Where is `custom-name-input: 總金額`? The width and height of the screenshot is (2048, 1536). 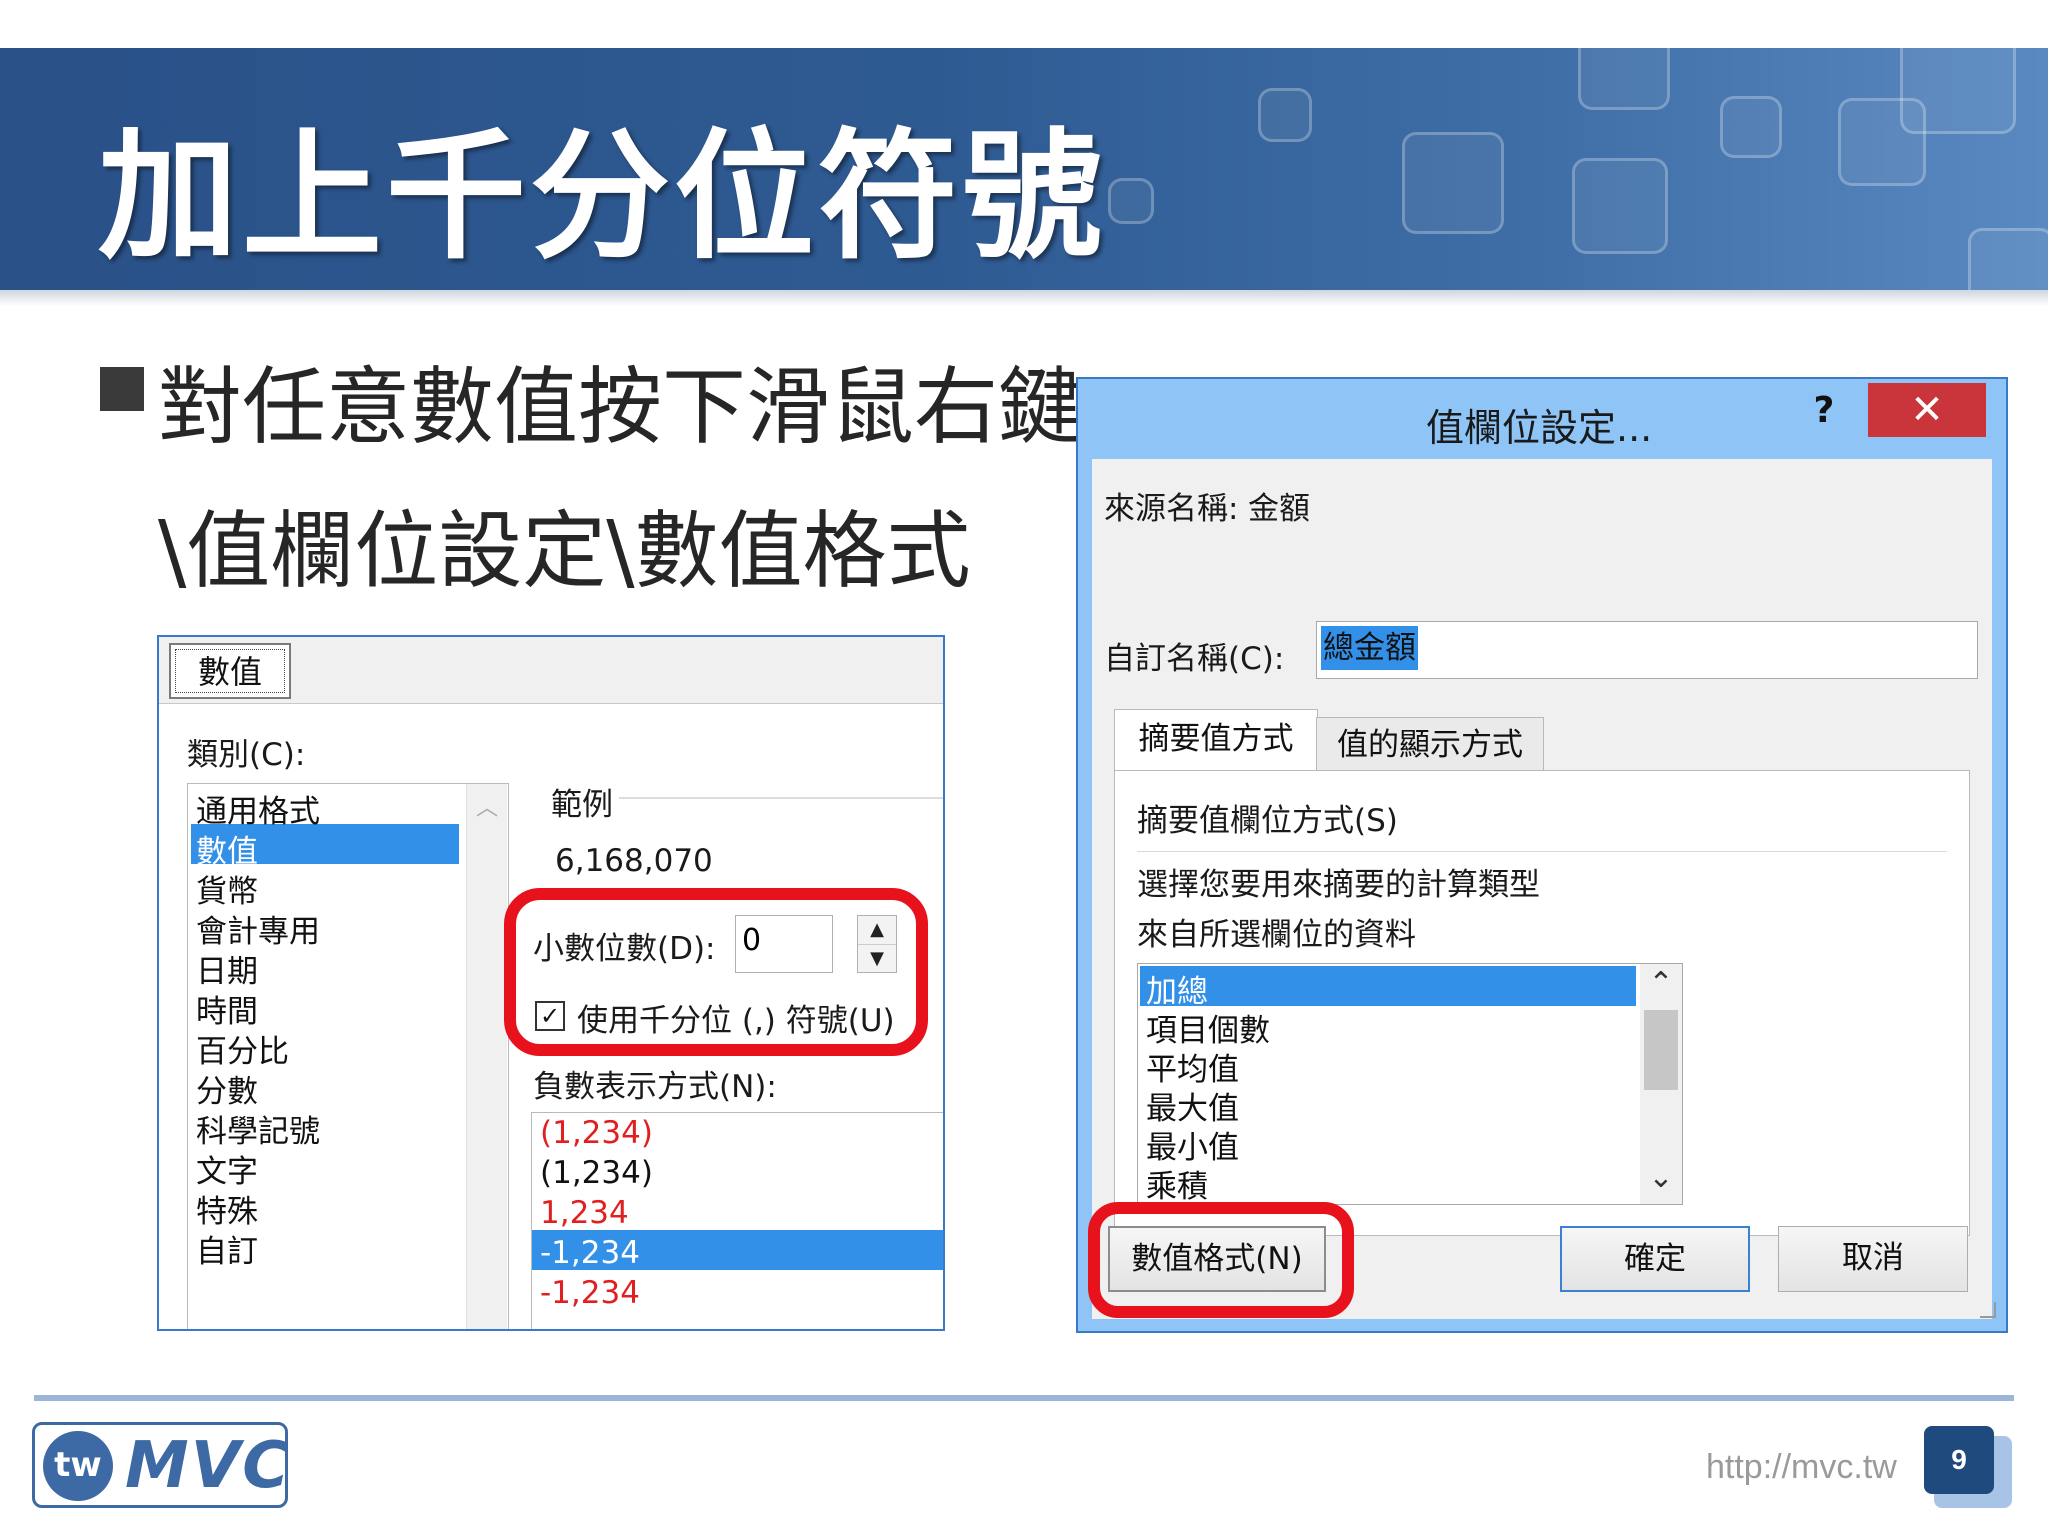 custom-name-input: 總金額 is located at coordinates (1647, 650).